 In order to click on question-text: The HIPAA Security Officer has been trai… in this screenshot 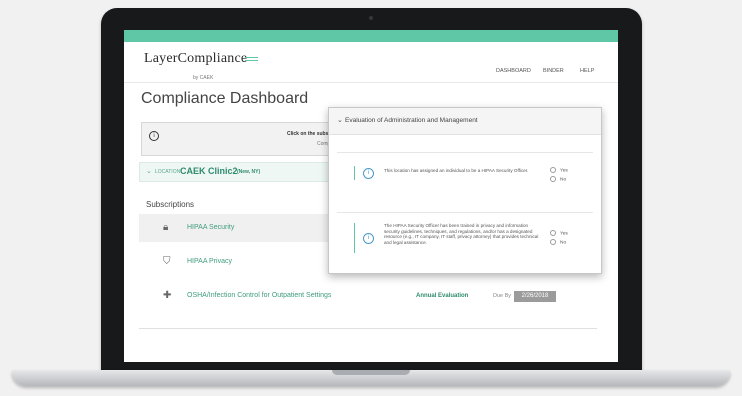, I will do `click(461, 234)`.